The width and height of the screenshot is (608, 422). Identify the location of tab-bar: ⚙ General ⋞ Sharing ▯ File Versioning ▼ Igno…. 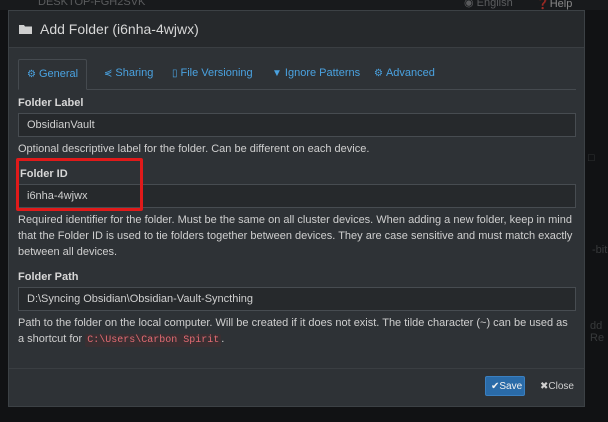
(297, 74).